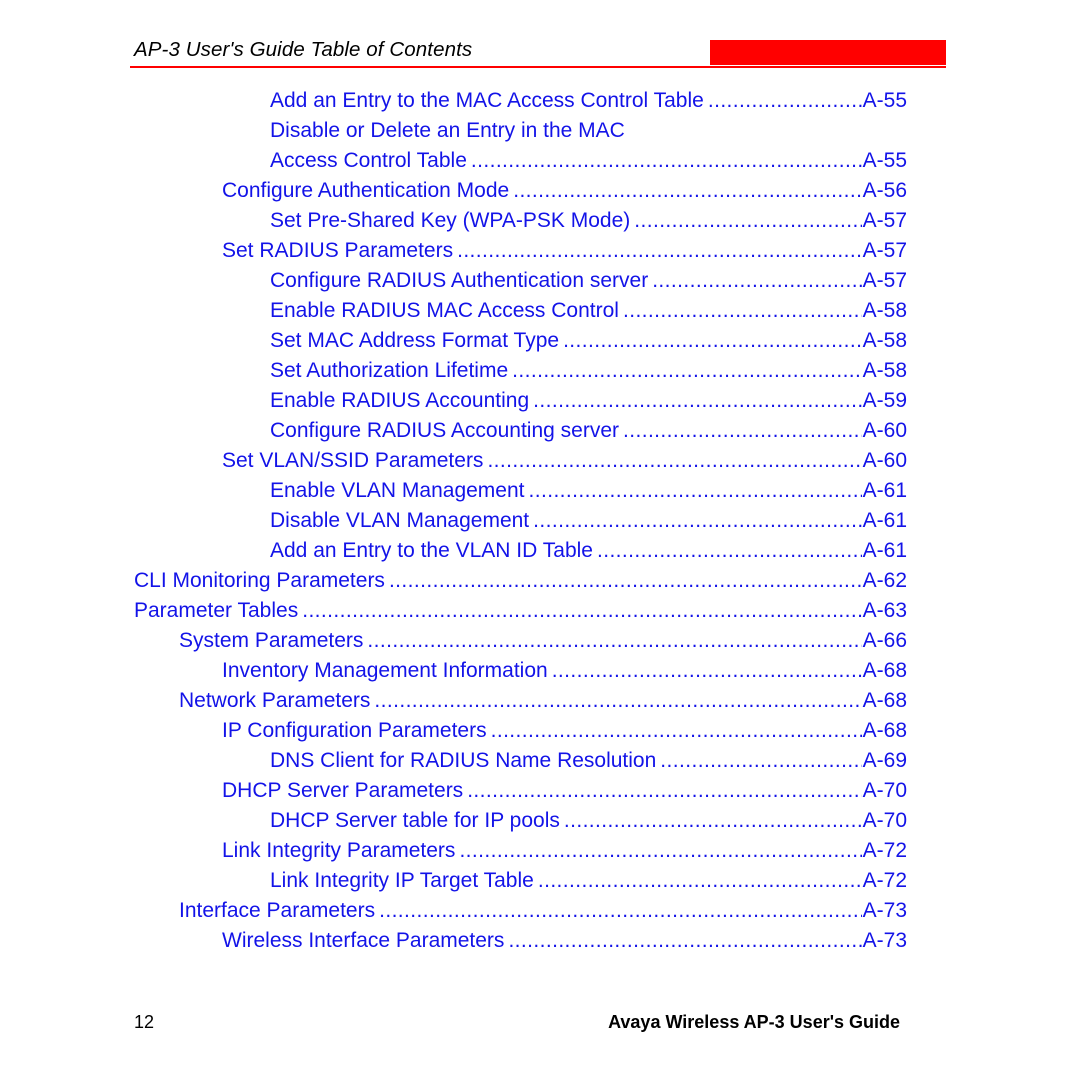  What do you see at coordinates (543, 641) in the screenshot?
I see `toc-entry-inner: System Parameters A-66` at bounding box center [543, 641].